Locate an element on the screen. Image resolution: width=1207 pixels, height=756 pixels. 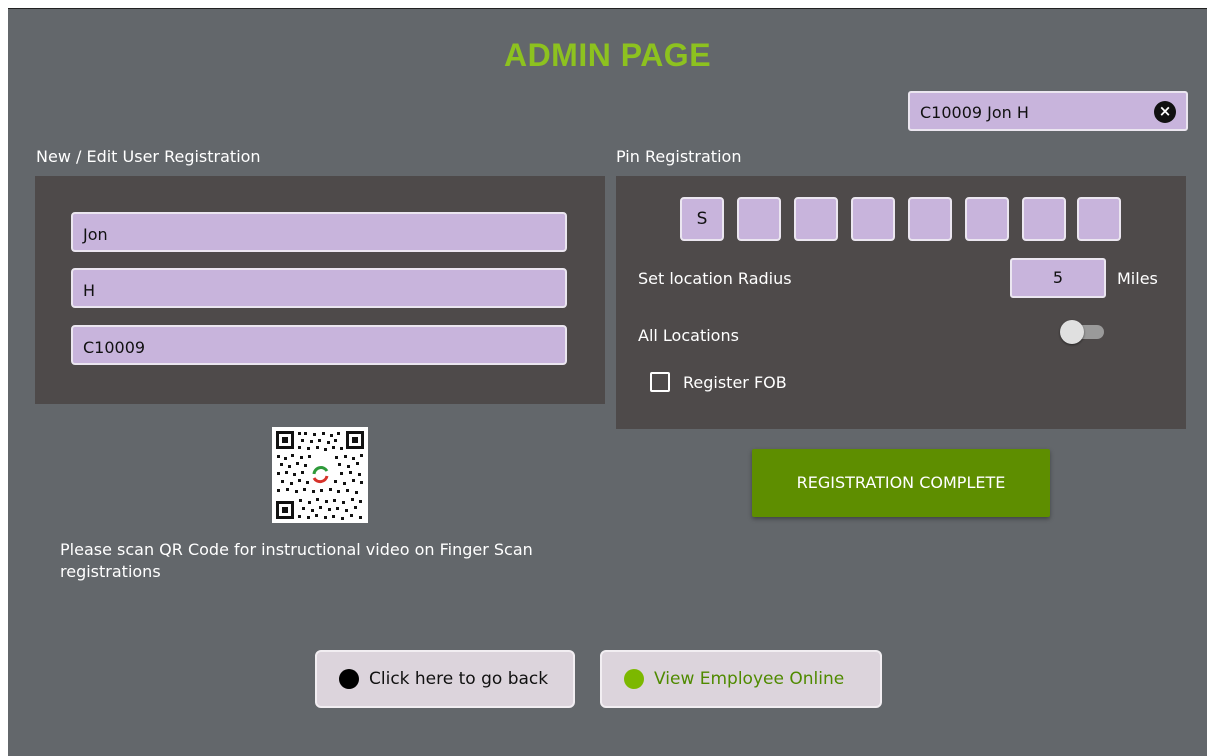
last-name-field: H is located at coordinates (319, 288).